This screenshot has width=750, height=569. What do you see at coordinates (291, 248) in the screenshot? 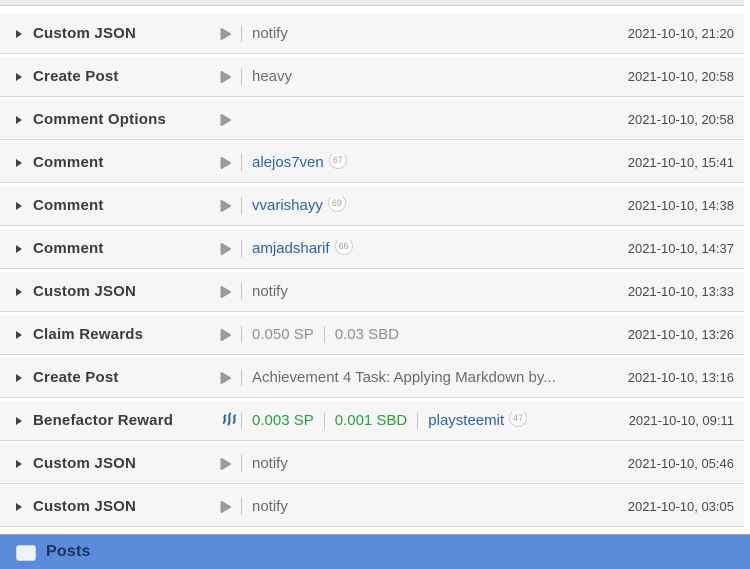
I see `user-link: amjadsharif` at bounding box center [291, 248].